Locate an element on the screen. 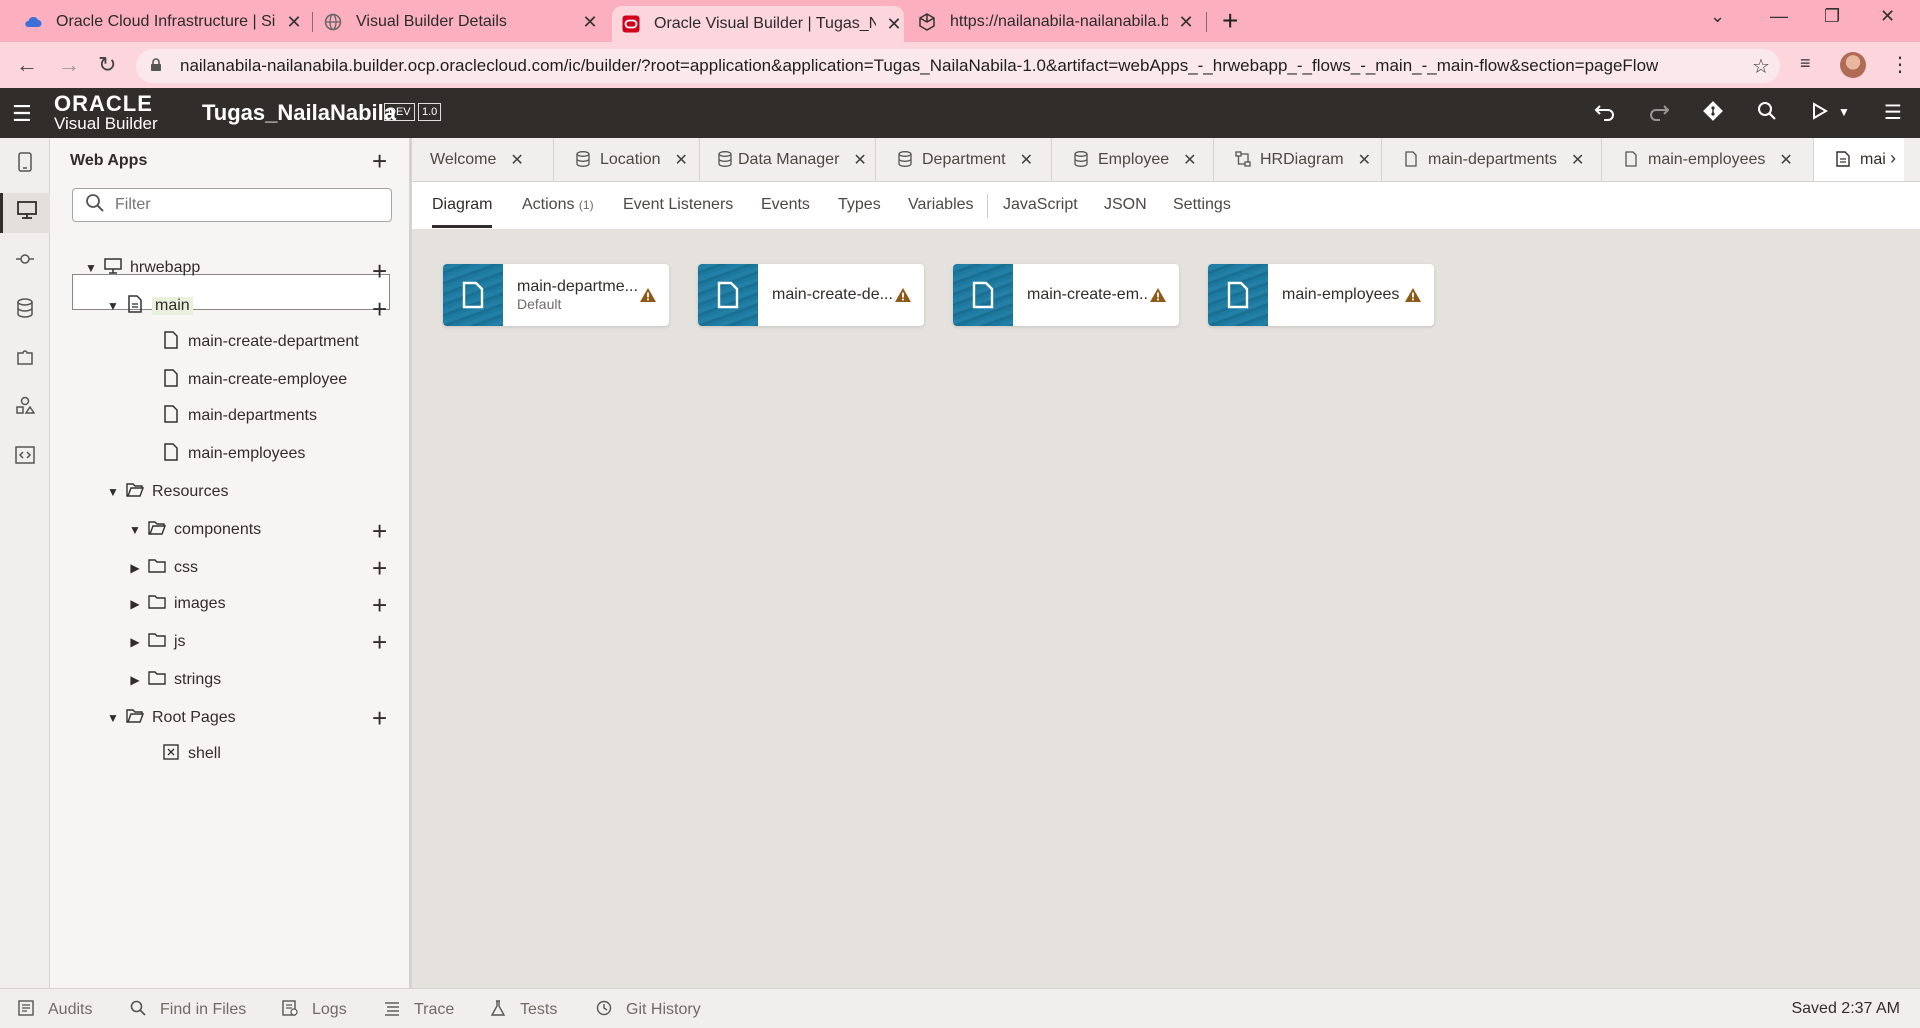 This screenshot has height=1028, width=1920. profile-avatar is located at coordinates (1853, 65).